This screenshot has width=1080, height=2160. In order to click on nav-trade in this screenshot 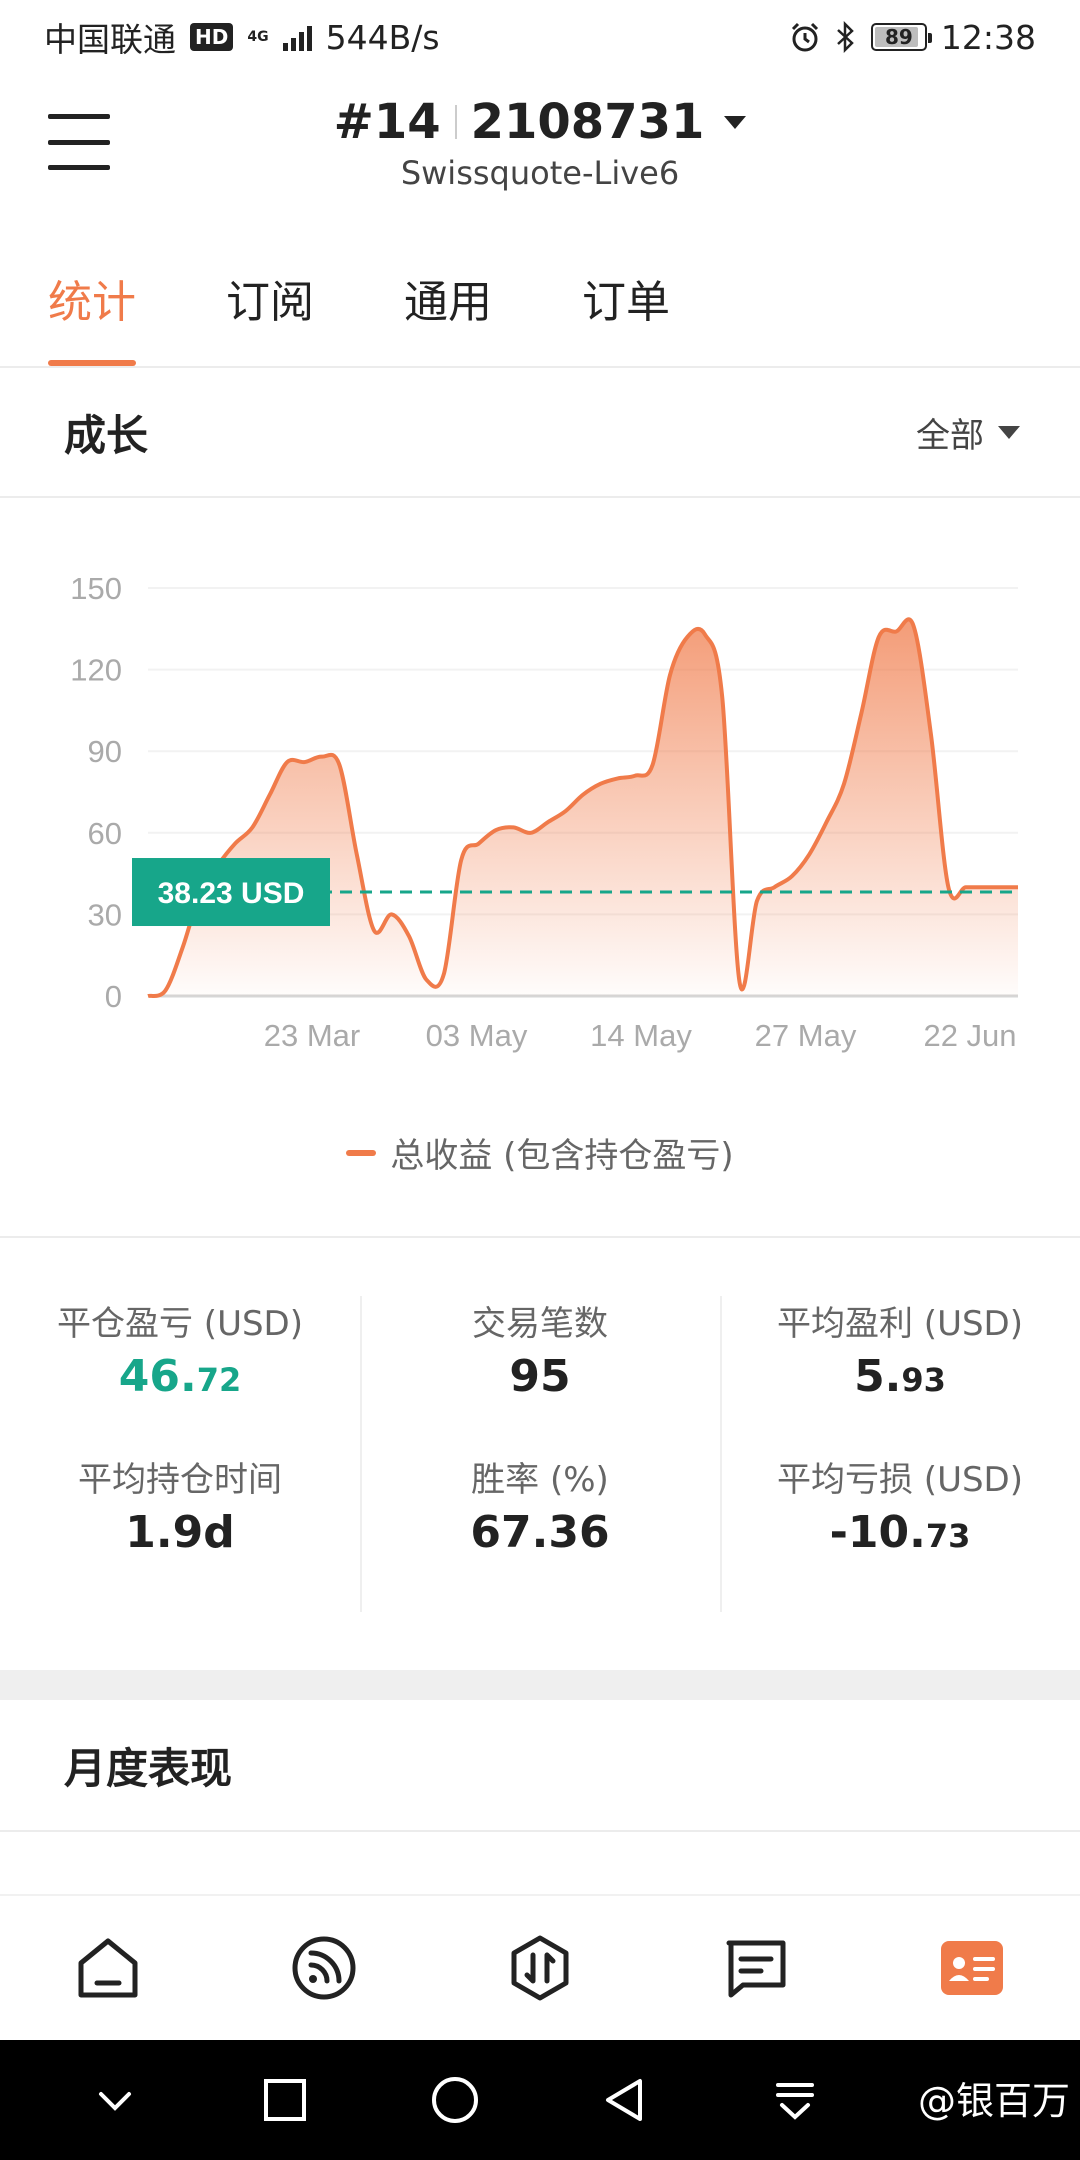, I will do `click(540, 1968)`.